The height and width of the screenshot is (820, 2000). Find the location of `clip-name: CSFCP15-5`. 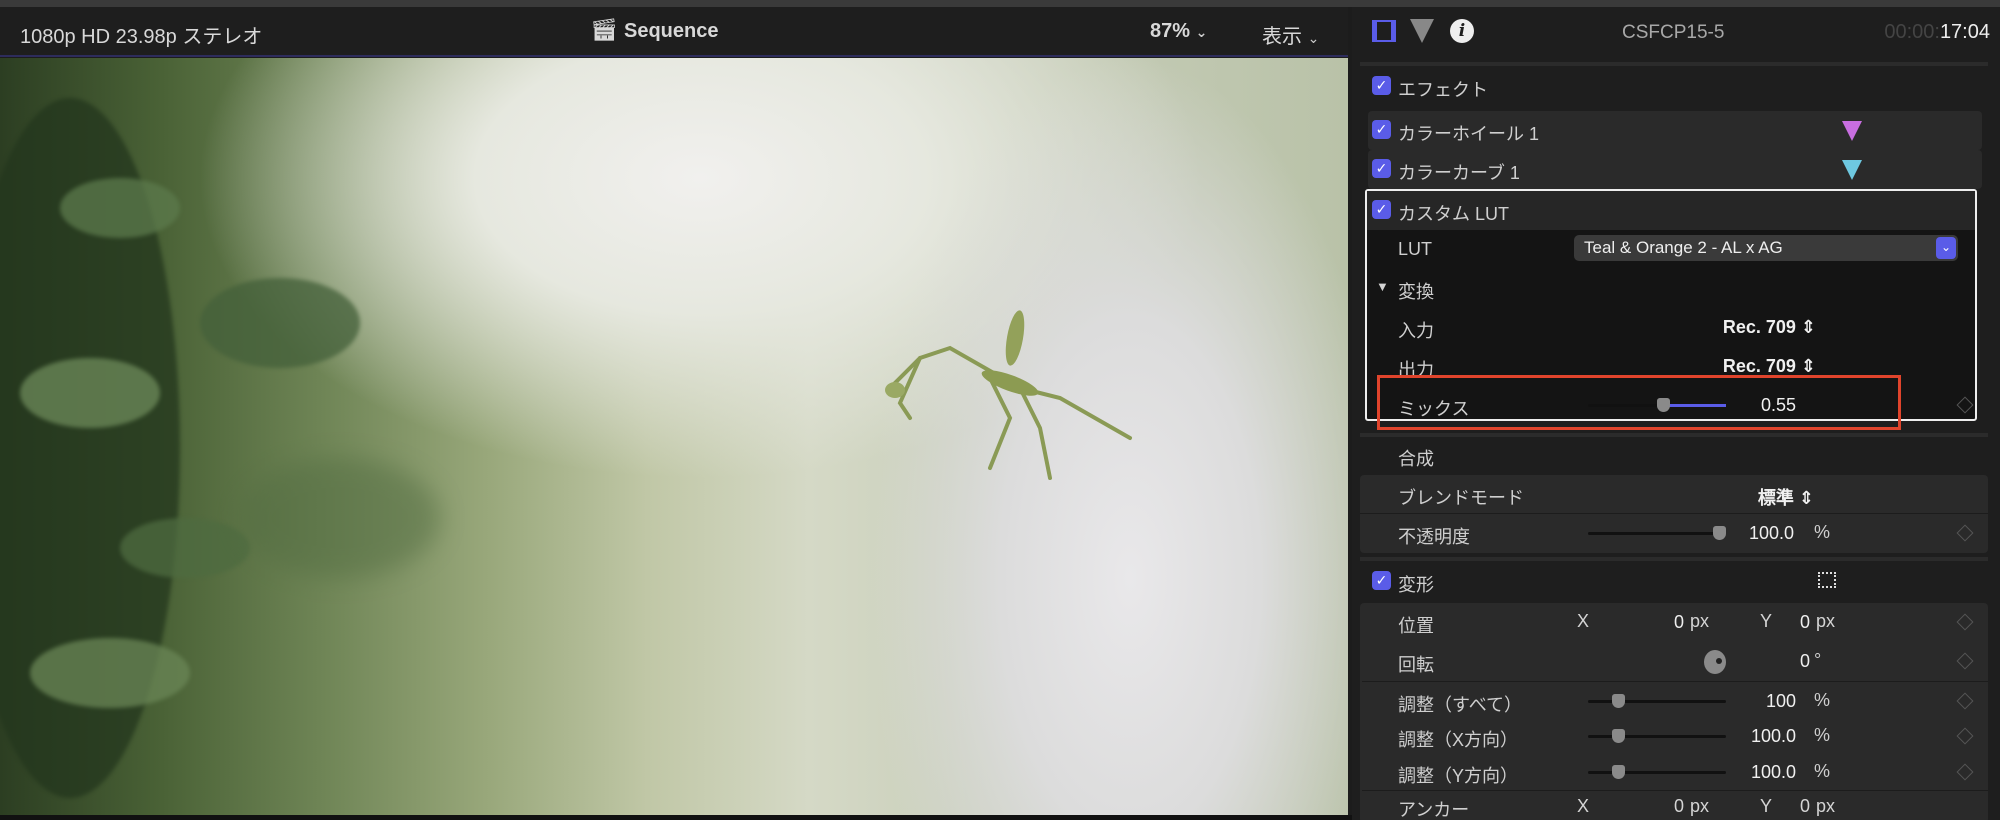

clip-name: CSFCP15-5 is located at coordinates (1673, 32).